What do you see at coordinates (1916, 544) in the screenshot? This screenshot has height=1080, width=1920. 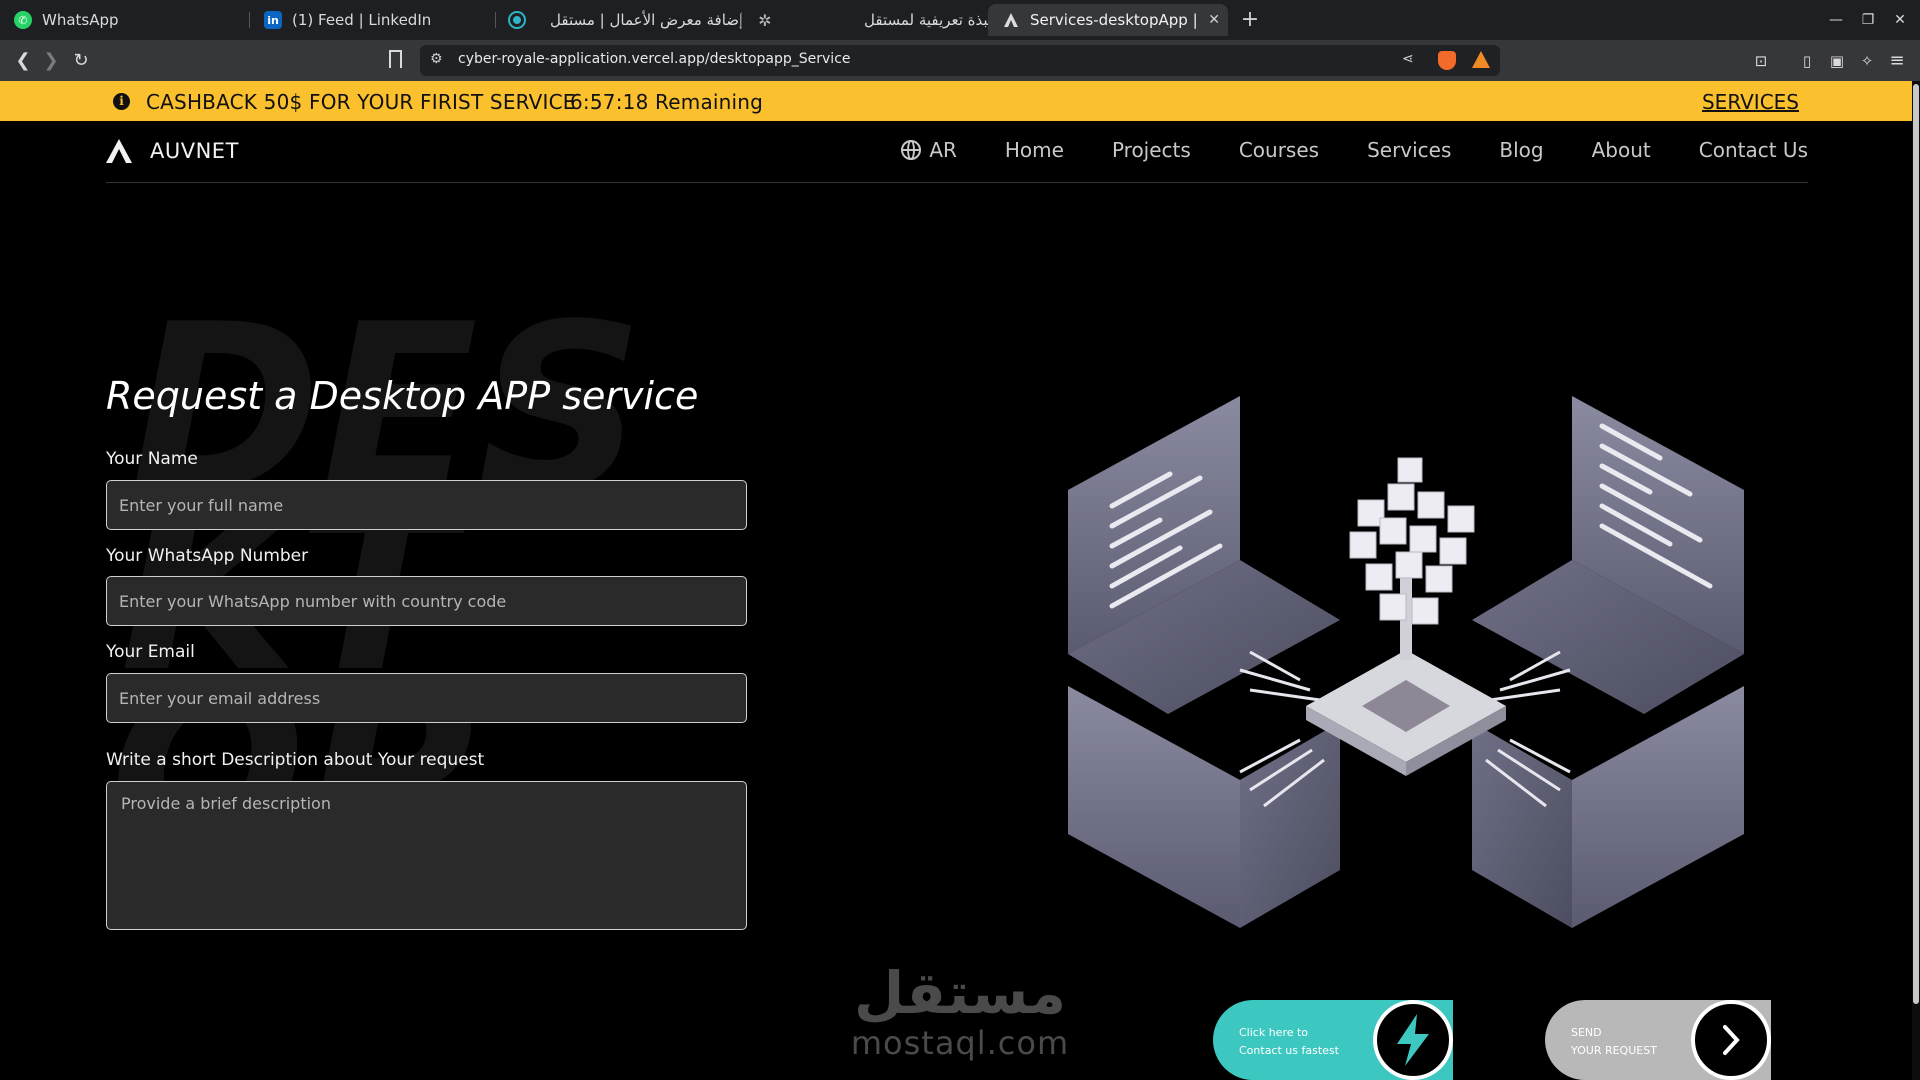 I see `scrollbar-thumb` at bounding box center [1916, 544].